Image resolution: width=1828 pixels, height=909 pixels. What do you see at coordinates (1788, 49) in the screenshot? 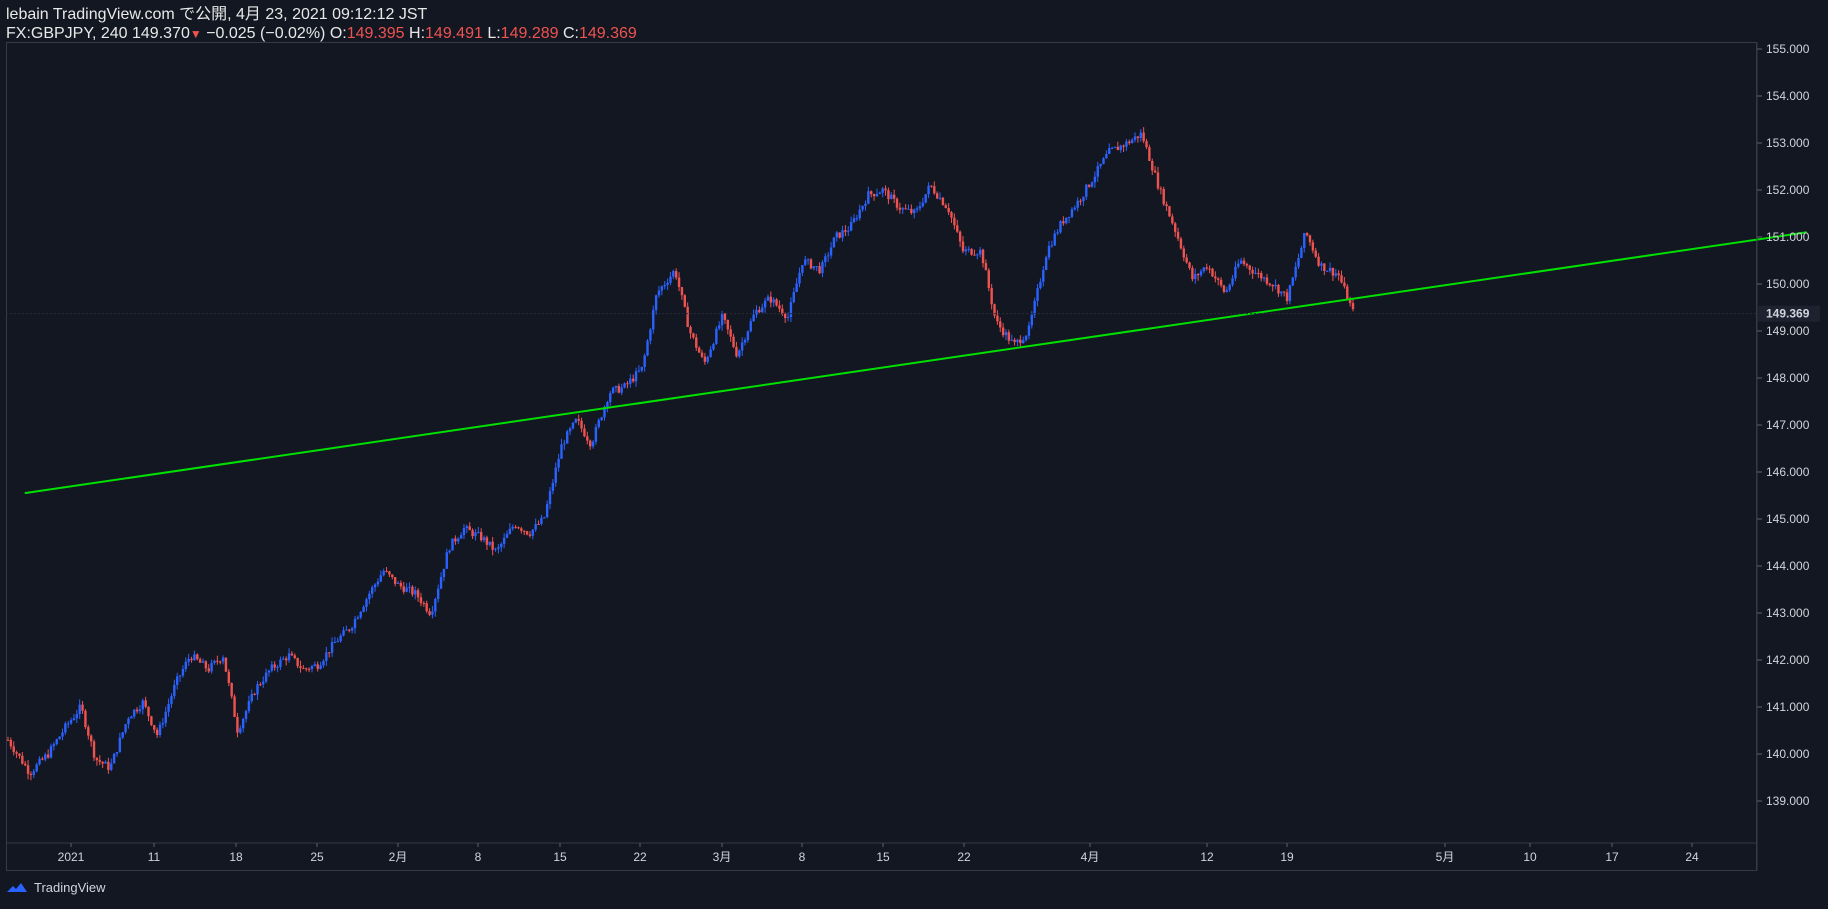
I see `price-tick-label: 155.000` at bounding box center [1788, 49].